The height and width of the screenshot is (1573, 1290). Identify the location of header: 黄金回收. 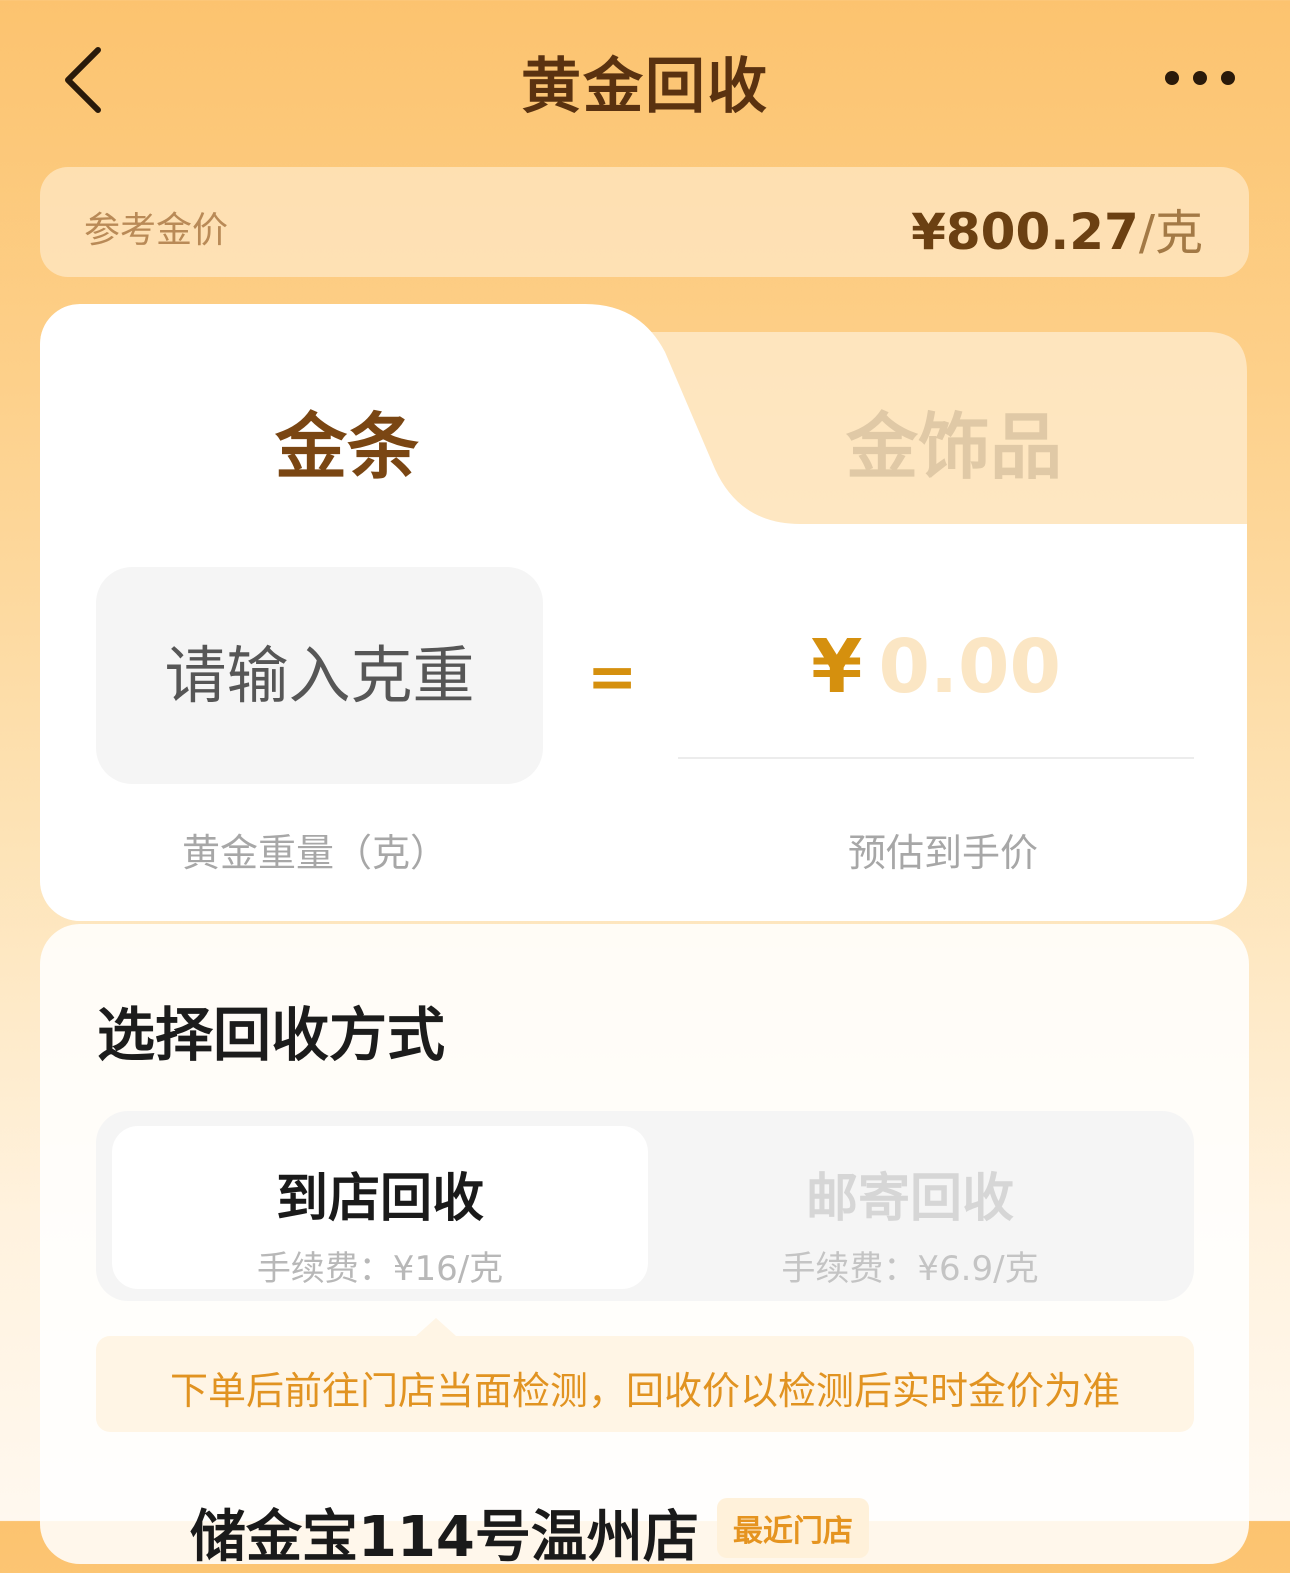
(645, 75).